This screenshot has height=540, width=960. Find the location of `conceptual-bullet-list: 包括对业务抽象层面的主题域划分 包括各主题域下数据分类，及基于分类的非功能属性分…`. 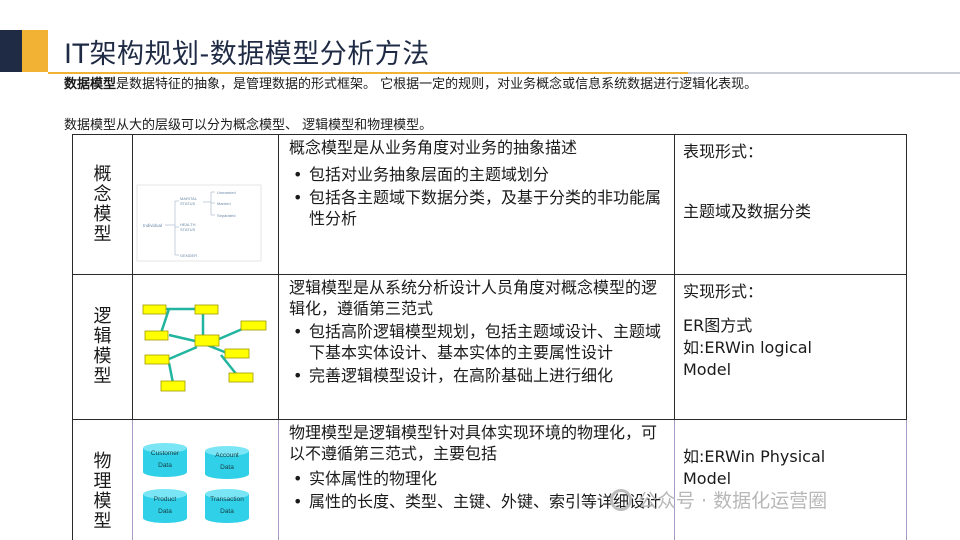

conceptual-bullet-list: 包括对业务抽象层面的主题域划分 包括各主题域下数据分类，及基于分类的非功能属性分… is located at coordinates (477, 196).